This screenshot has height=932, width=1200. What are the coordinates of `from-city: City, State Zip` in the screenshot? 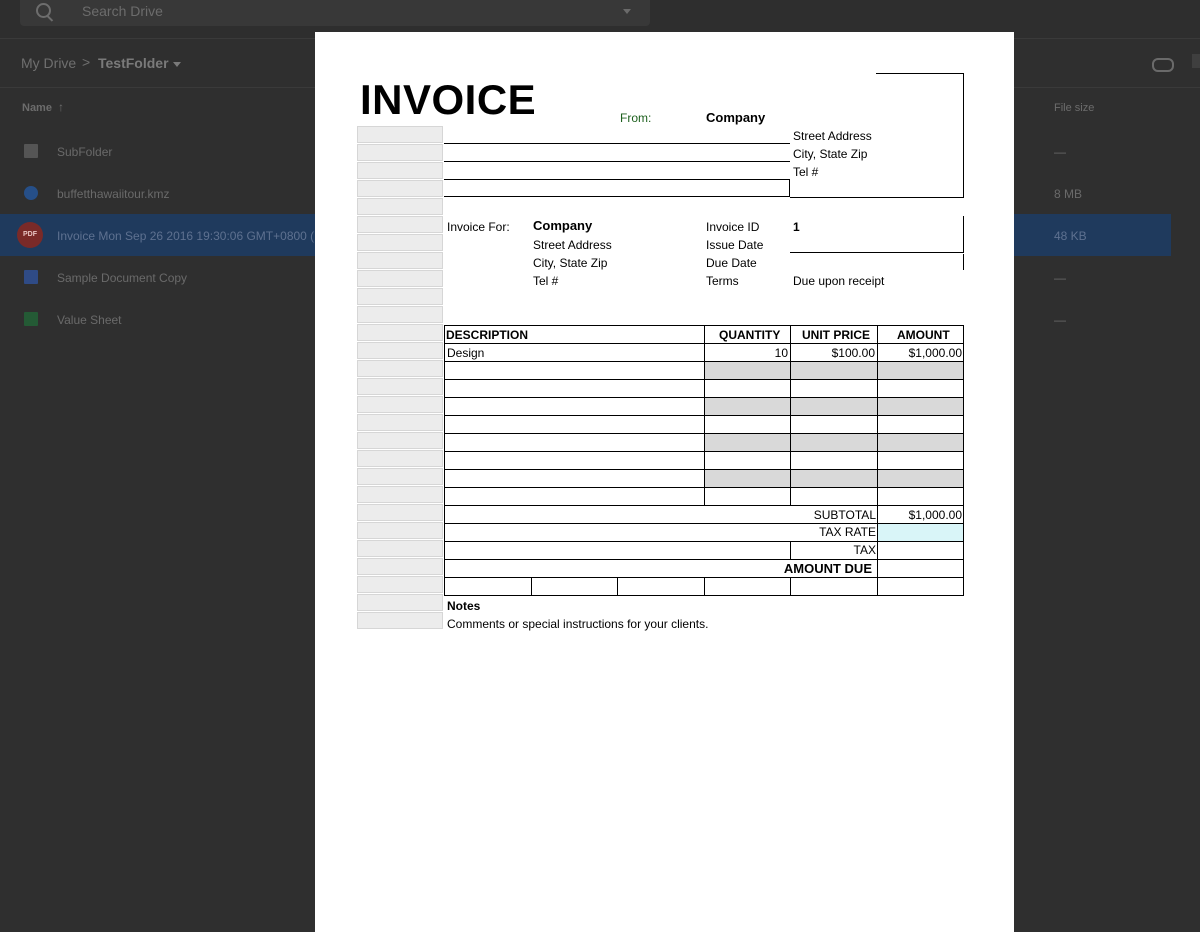 It's located at (830, 154).